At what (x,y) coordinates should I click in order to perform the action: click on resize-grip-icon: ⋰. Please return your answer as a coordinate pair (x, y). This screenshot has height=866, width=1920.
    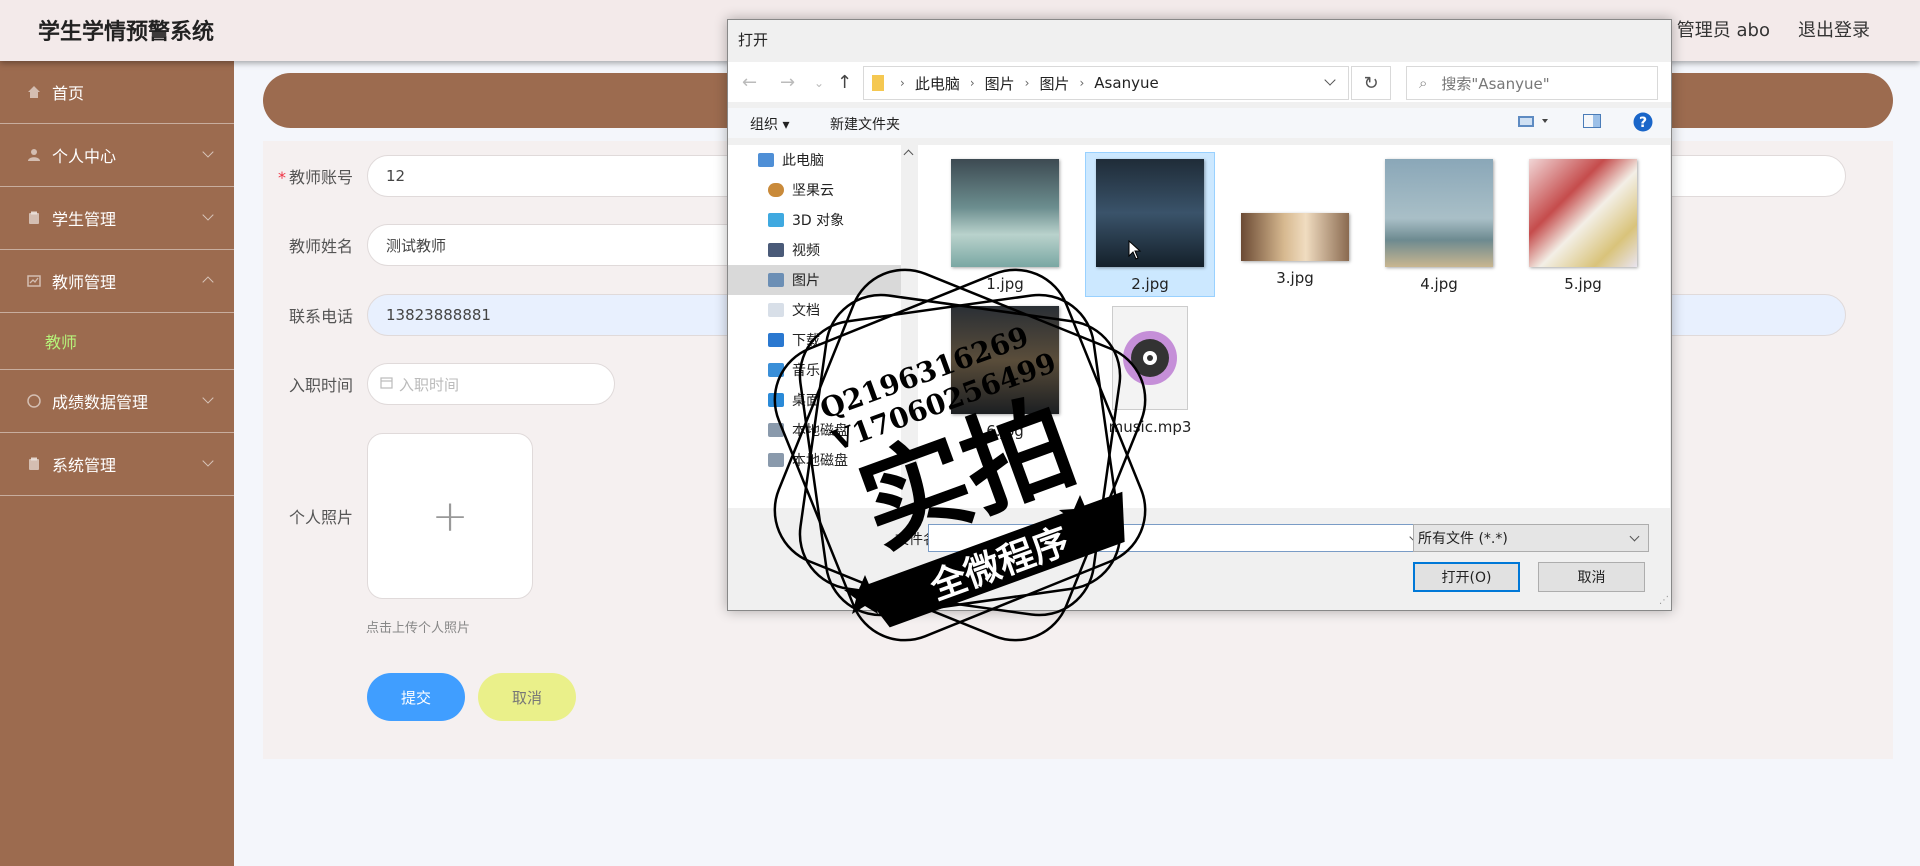
    Looking at the image, I should click on (1664, 600).